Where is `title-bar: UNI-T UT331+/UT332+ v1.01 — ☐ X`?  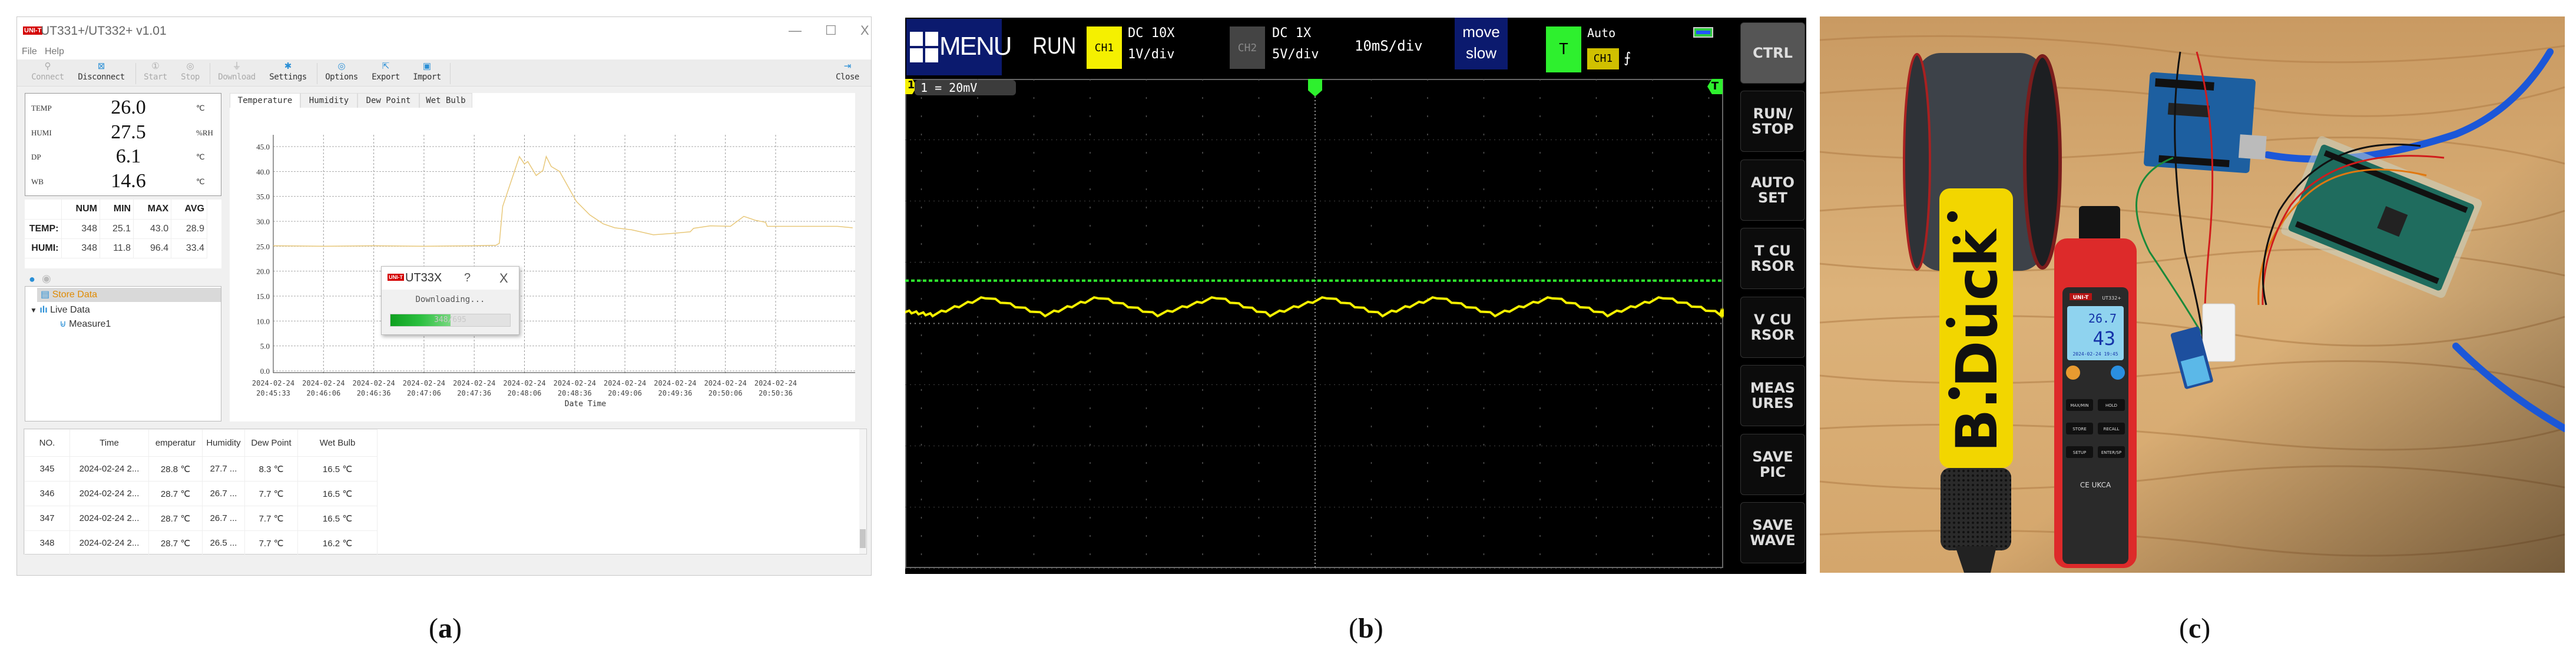
title-bar: UNI-T UT331+/UT332+ v1.01 — ☐ X is located at coordinates (444, 31).